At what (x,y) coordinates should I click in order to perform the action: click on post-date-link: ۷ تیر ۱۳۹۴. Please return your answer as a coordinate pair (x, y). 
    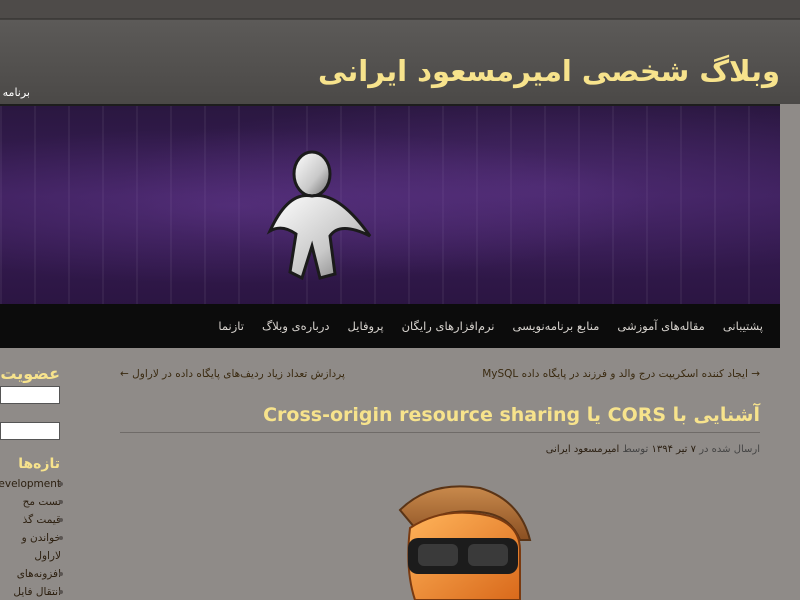
    Looking at the image, I should click on (673, 449).